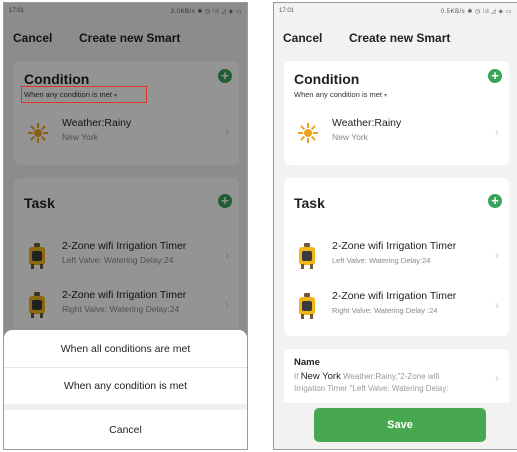 The height and width of the screenshot is (452, 517). What do you see at coordinates (385, 310) in the screenshot?
I see `task-item-subtitle: Right Valve: Watering Delay :24` at bounding box center [385, 310].